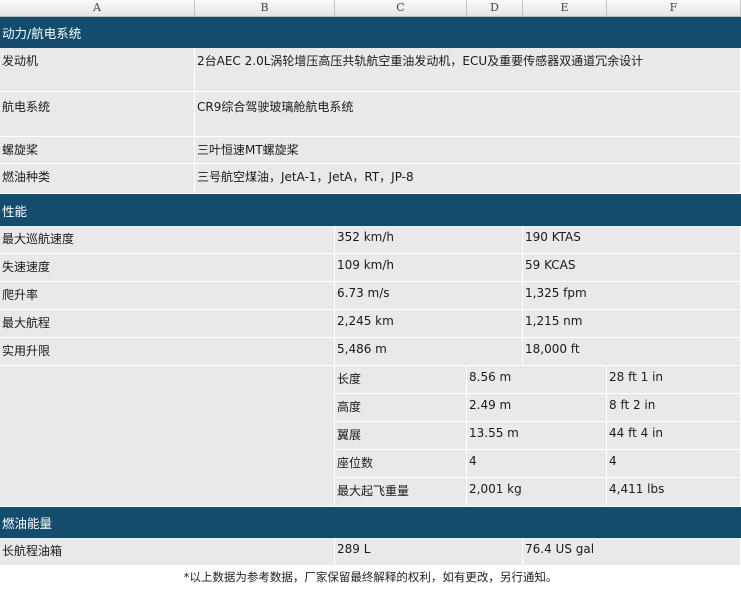  What do you see at coordinates (15, 211) in the screenshot?
I see `section-title: 性能` at bounding box center [15, 211].